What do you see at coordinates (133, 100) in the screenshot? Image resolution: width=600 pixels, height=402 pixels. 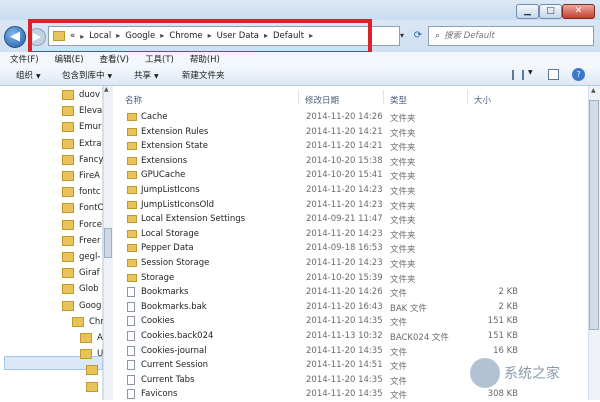 I see `column-header-name: 名称` at bounding box center [133, 100].